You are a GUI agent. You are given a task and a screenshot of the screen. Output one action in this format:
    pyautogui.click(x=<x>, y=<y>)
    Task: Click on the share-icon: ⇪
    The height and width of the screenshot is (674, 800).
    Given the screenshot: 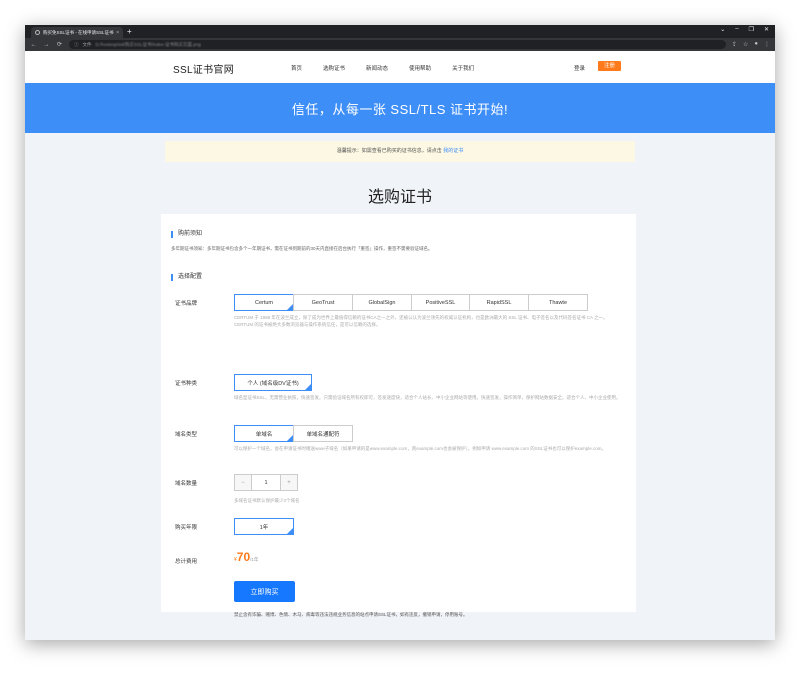 What is the action you would take?
    pyautogui.click(x=734, y=44)
    